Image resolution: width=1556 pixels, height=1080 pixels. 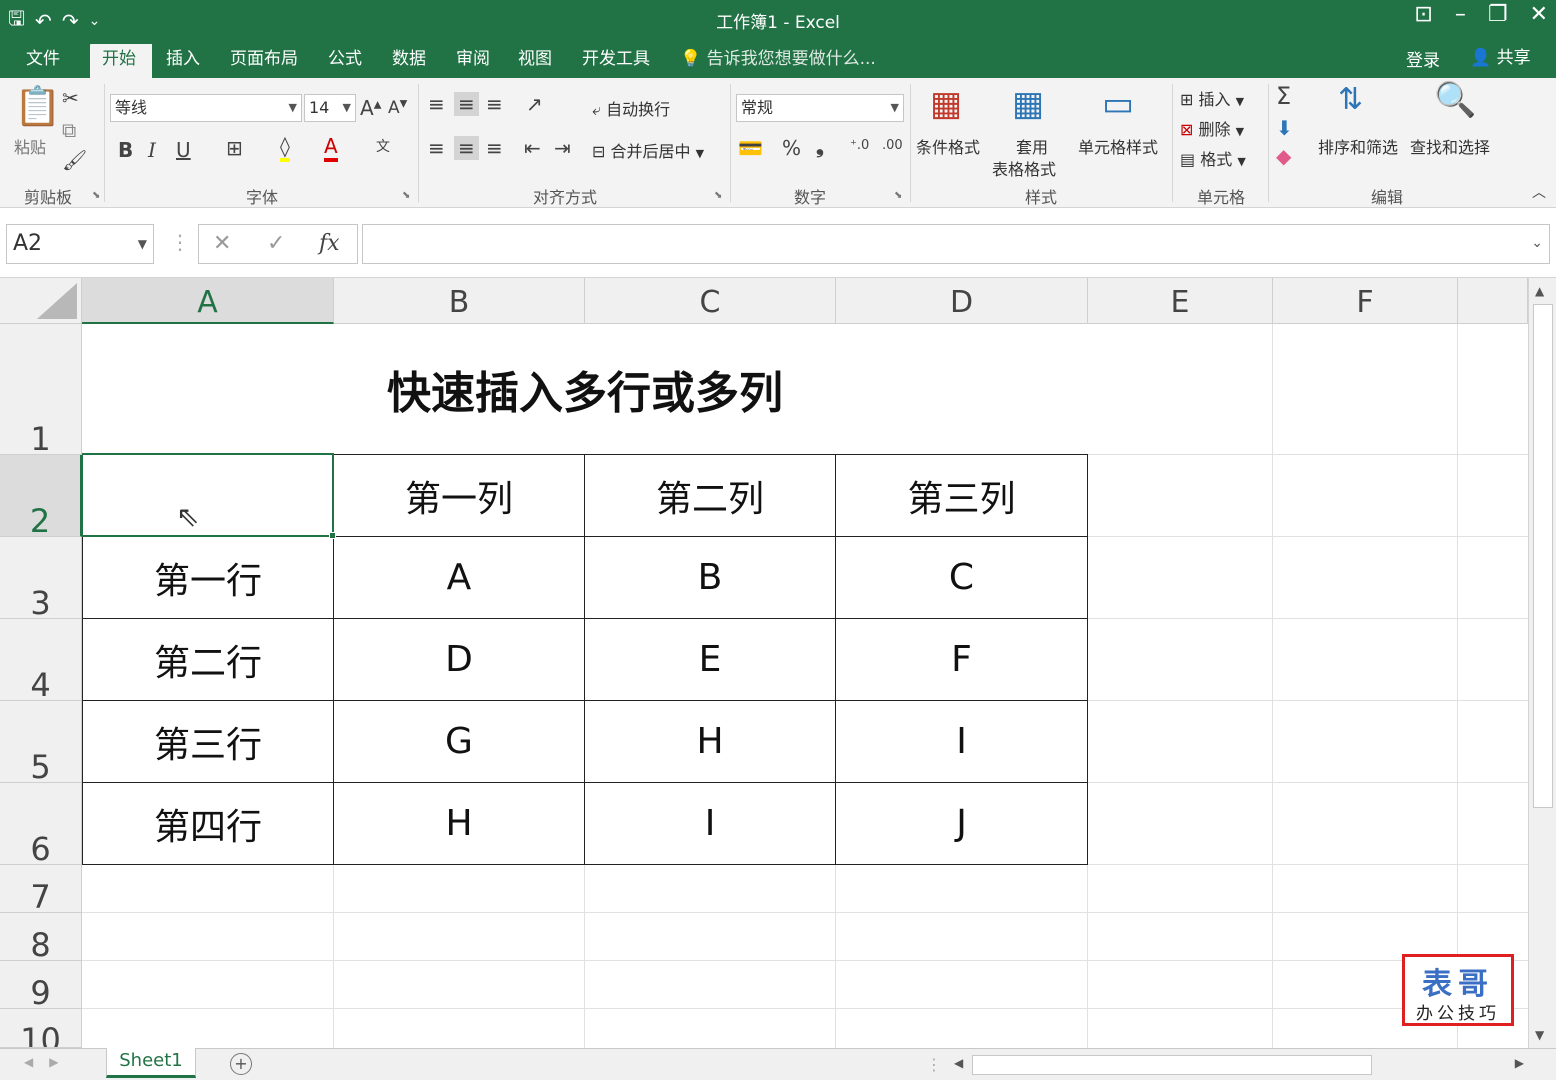 What do you see at coordinates (750, 148) in the screenshot?
I see `accounting-format-icon: 💳` at bounding box center [750, 148].